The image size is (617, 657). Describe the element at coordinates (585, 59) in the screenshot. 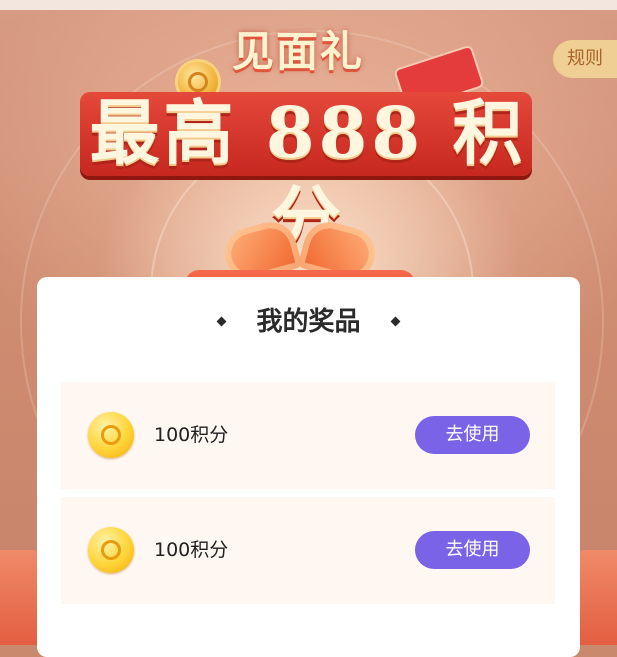

I see `rules-button: 规则` at that location.